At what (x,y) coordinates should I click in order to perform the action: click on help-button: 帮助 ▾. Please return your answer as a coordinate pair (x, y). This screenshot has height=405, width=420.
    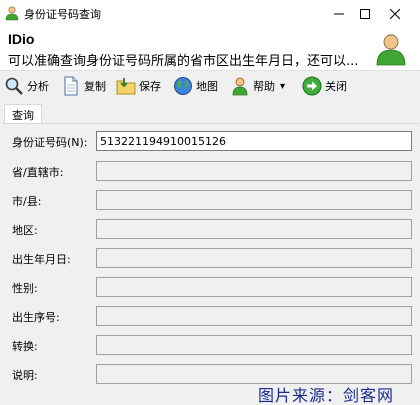
    Looking at the image, I should click on (256, 86).